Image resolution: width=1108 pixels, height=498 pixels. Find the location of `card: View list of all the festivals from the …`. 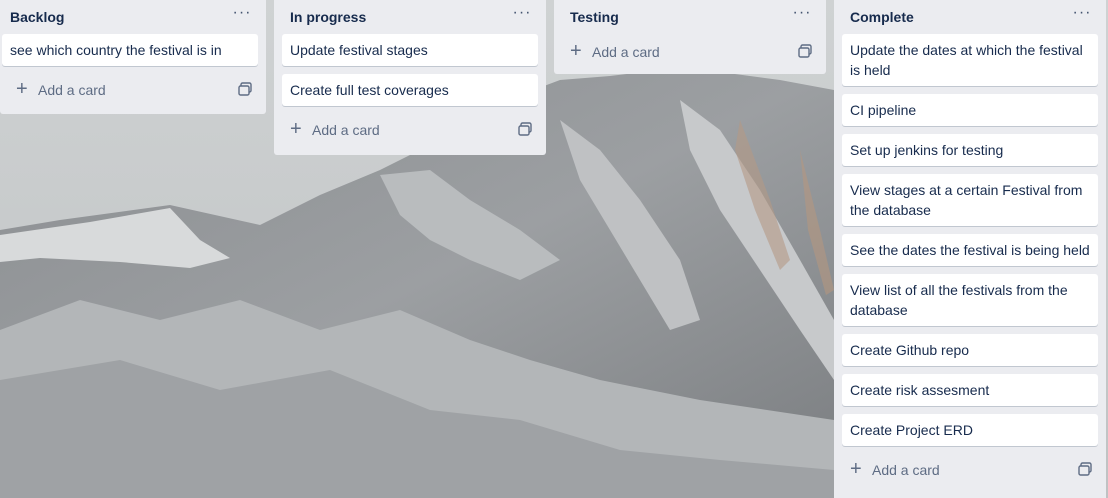

card: View list of all the festivals from the … is located at coordinates (970, 300).